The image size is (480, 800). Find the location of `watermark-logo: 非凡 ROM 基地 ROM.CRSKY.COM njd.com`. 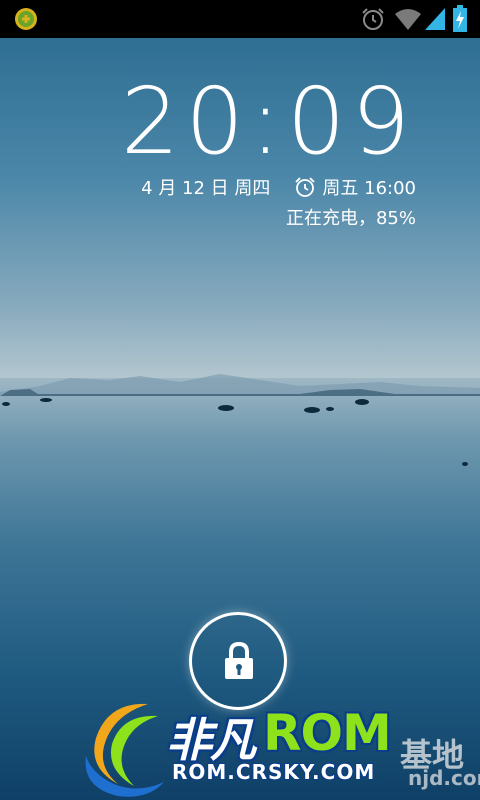

watermark-logo: 非凡 ROM 基地 ROM.CRSKY.COM njd.com is located at coordinates (279, 748).